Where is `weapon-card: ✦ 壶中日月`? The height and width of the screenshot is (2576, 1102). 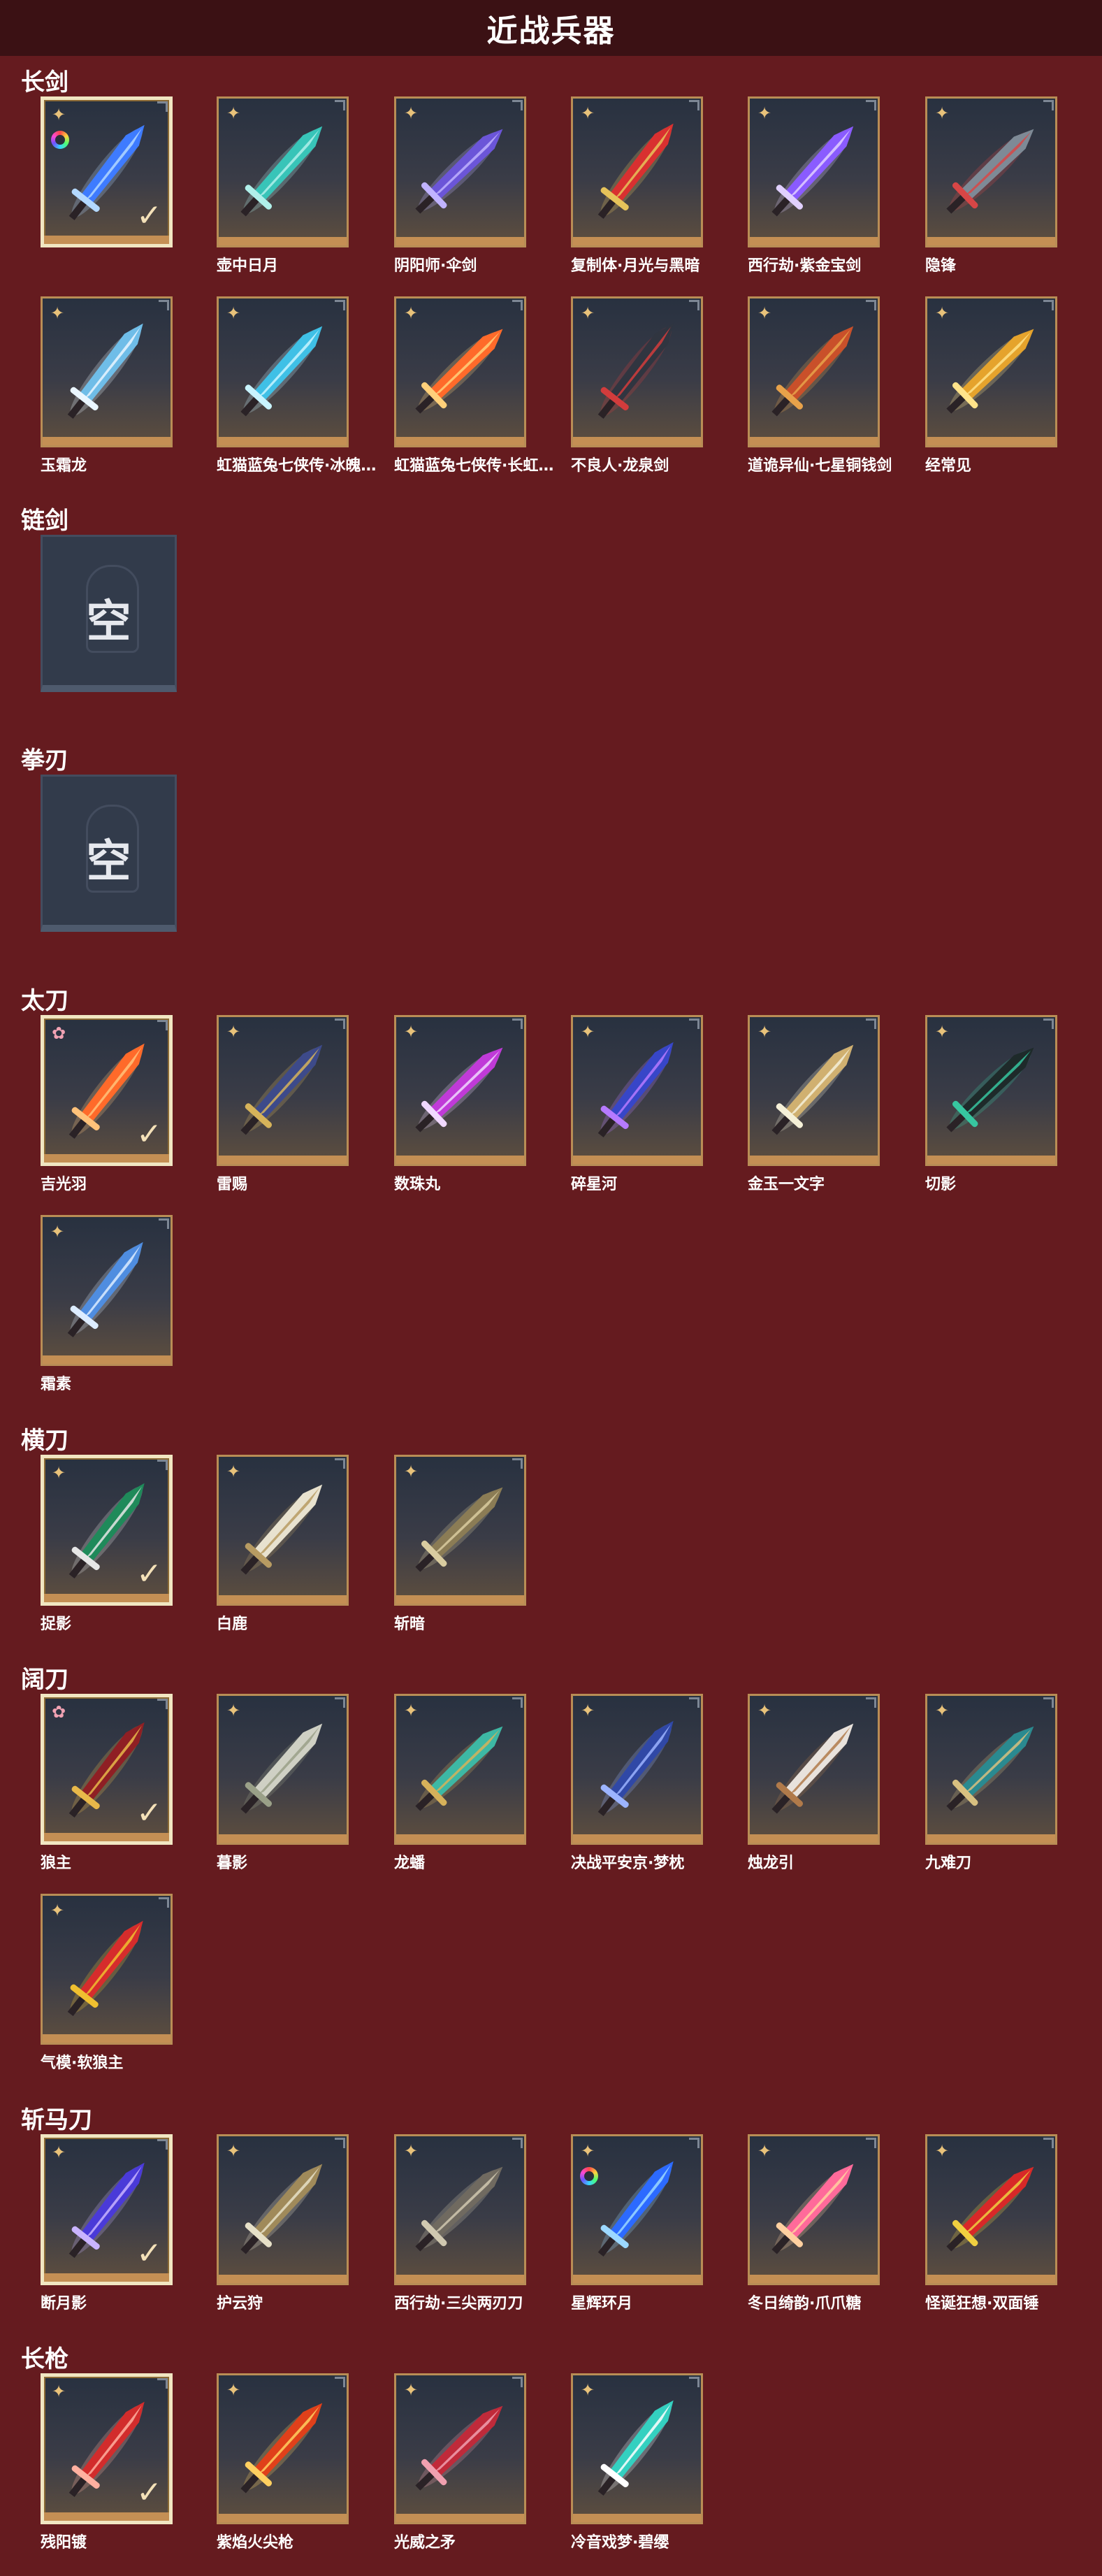 weapon-card: ✦ 壶中日月 is located at coordinates (285, 185).